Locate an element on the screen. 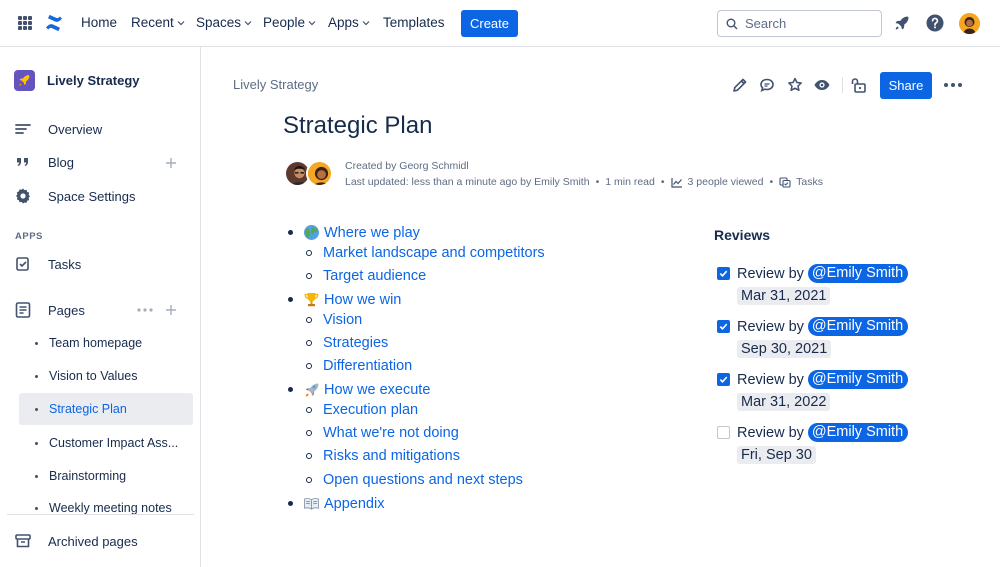 This screenshot has width=1000, height=567. outline-section-label: How we win is located at coordinates (363, 299).